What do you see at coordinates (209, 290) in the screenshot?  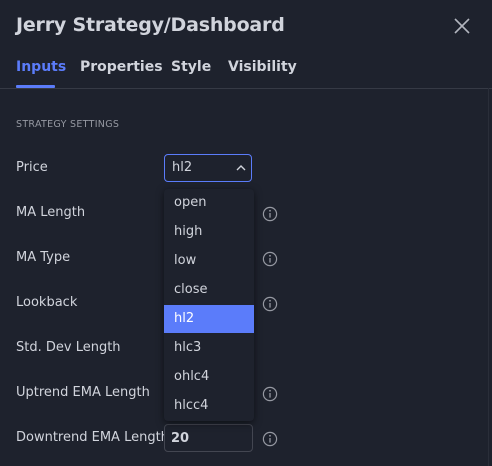 I see `dropdown-option-close: close` at bounding box center [209, 290].